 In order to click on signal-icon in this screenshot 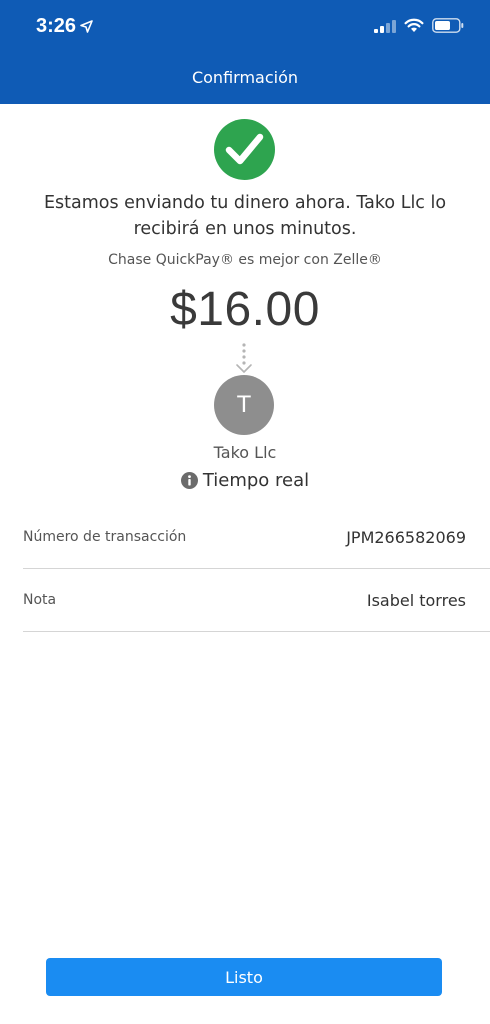, I will do `click(385, 26)`.